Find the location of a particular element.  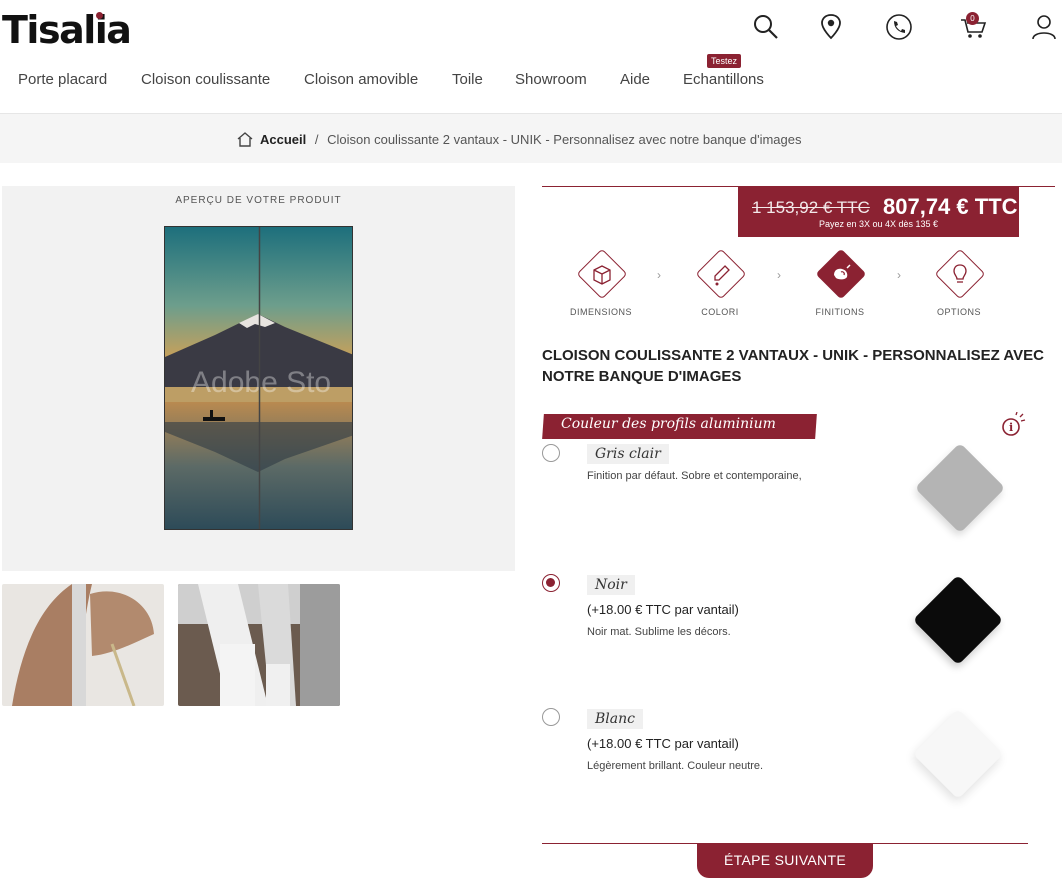

location-icon is located at coordinates (831, 27).